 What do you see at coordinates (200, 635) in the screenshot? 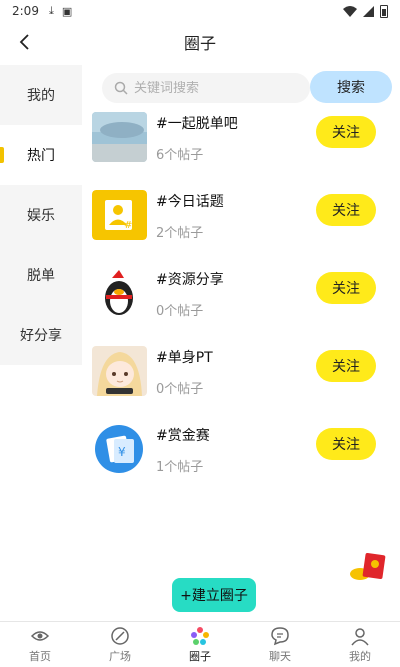
I see `circle-icon` at bounding box center [200, 635].